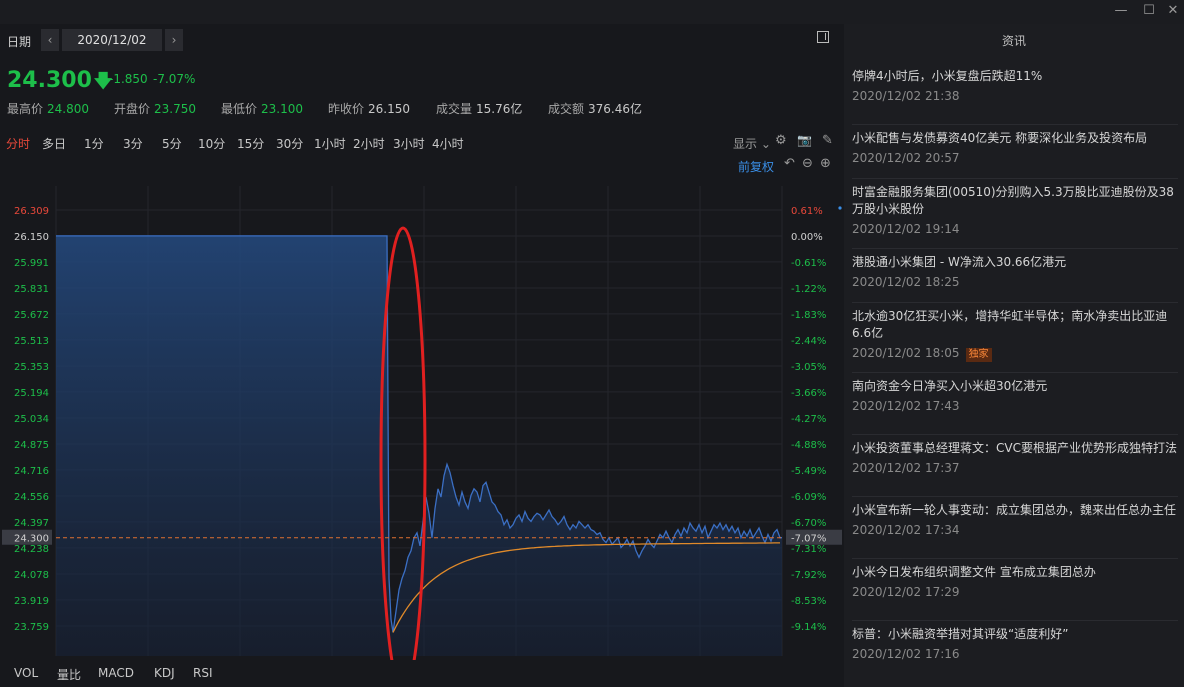 Image resolution: width=1184 pixels, height=687 pixels. What do you see at coordinates (31, 471) in the screenshot?
I see `y-tick-label: 24.716` at bounding box center [31, 471].